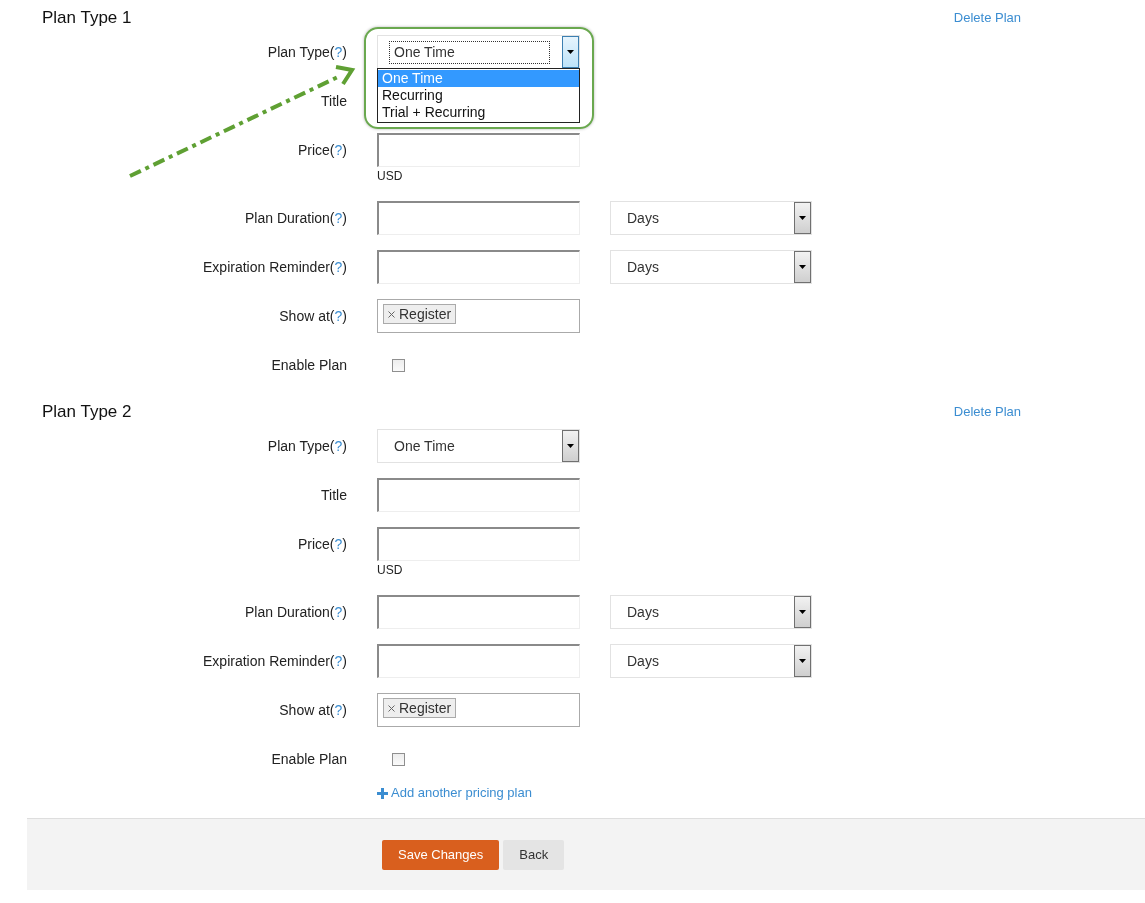 Image resolution: width=1145 pixels, height=903 pixels. I want to click on save-button: Save Changes, so click(441, 854).